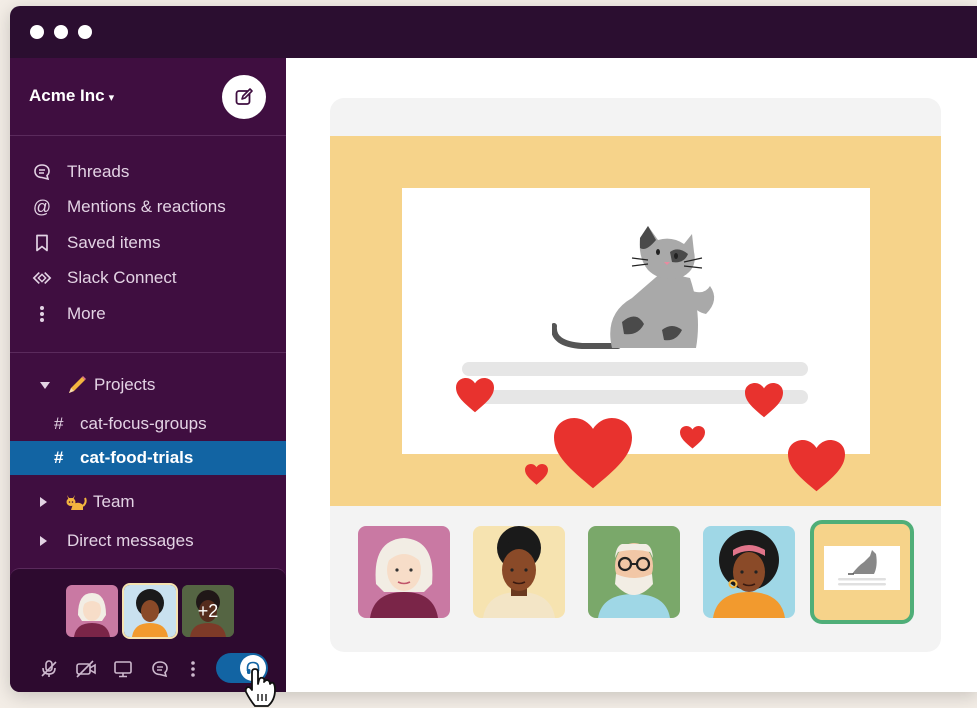  I want to click on compose-icon, so click(244, 96).